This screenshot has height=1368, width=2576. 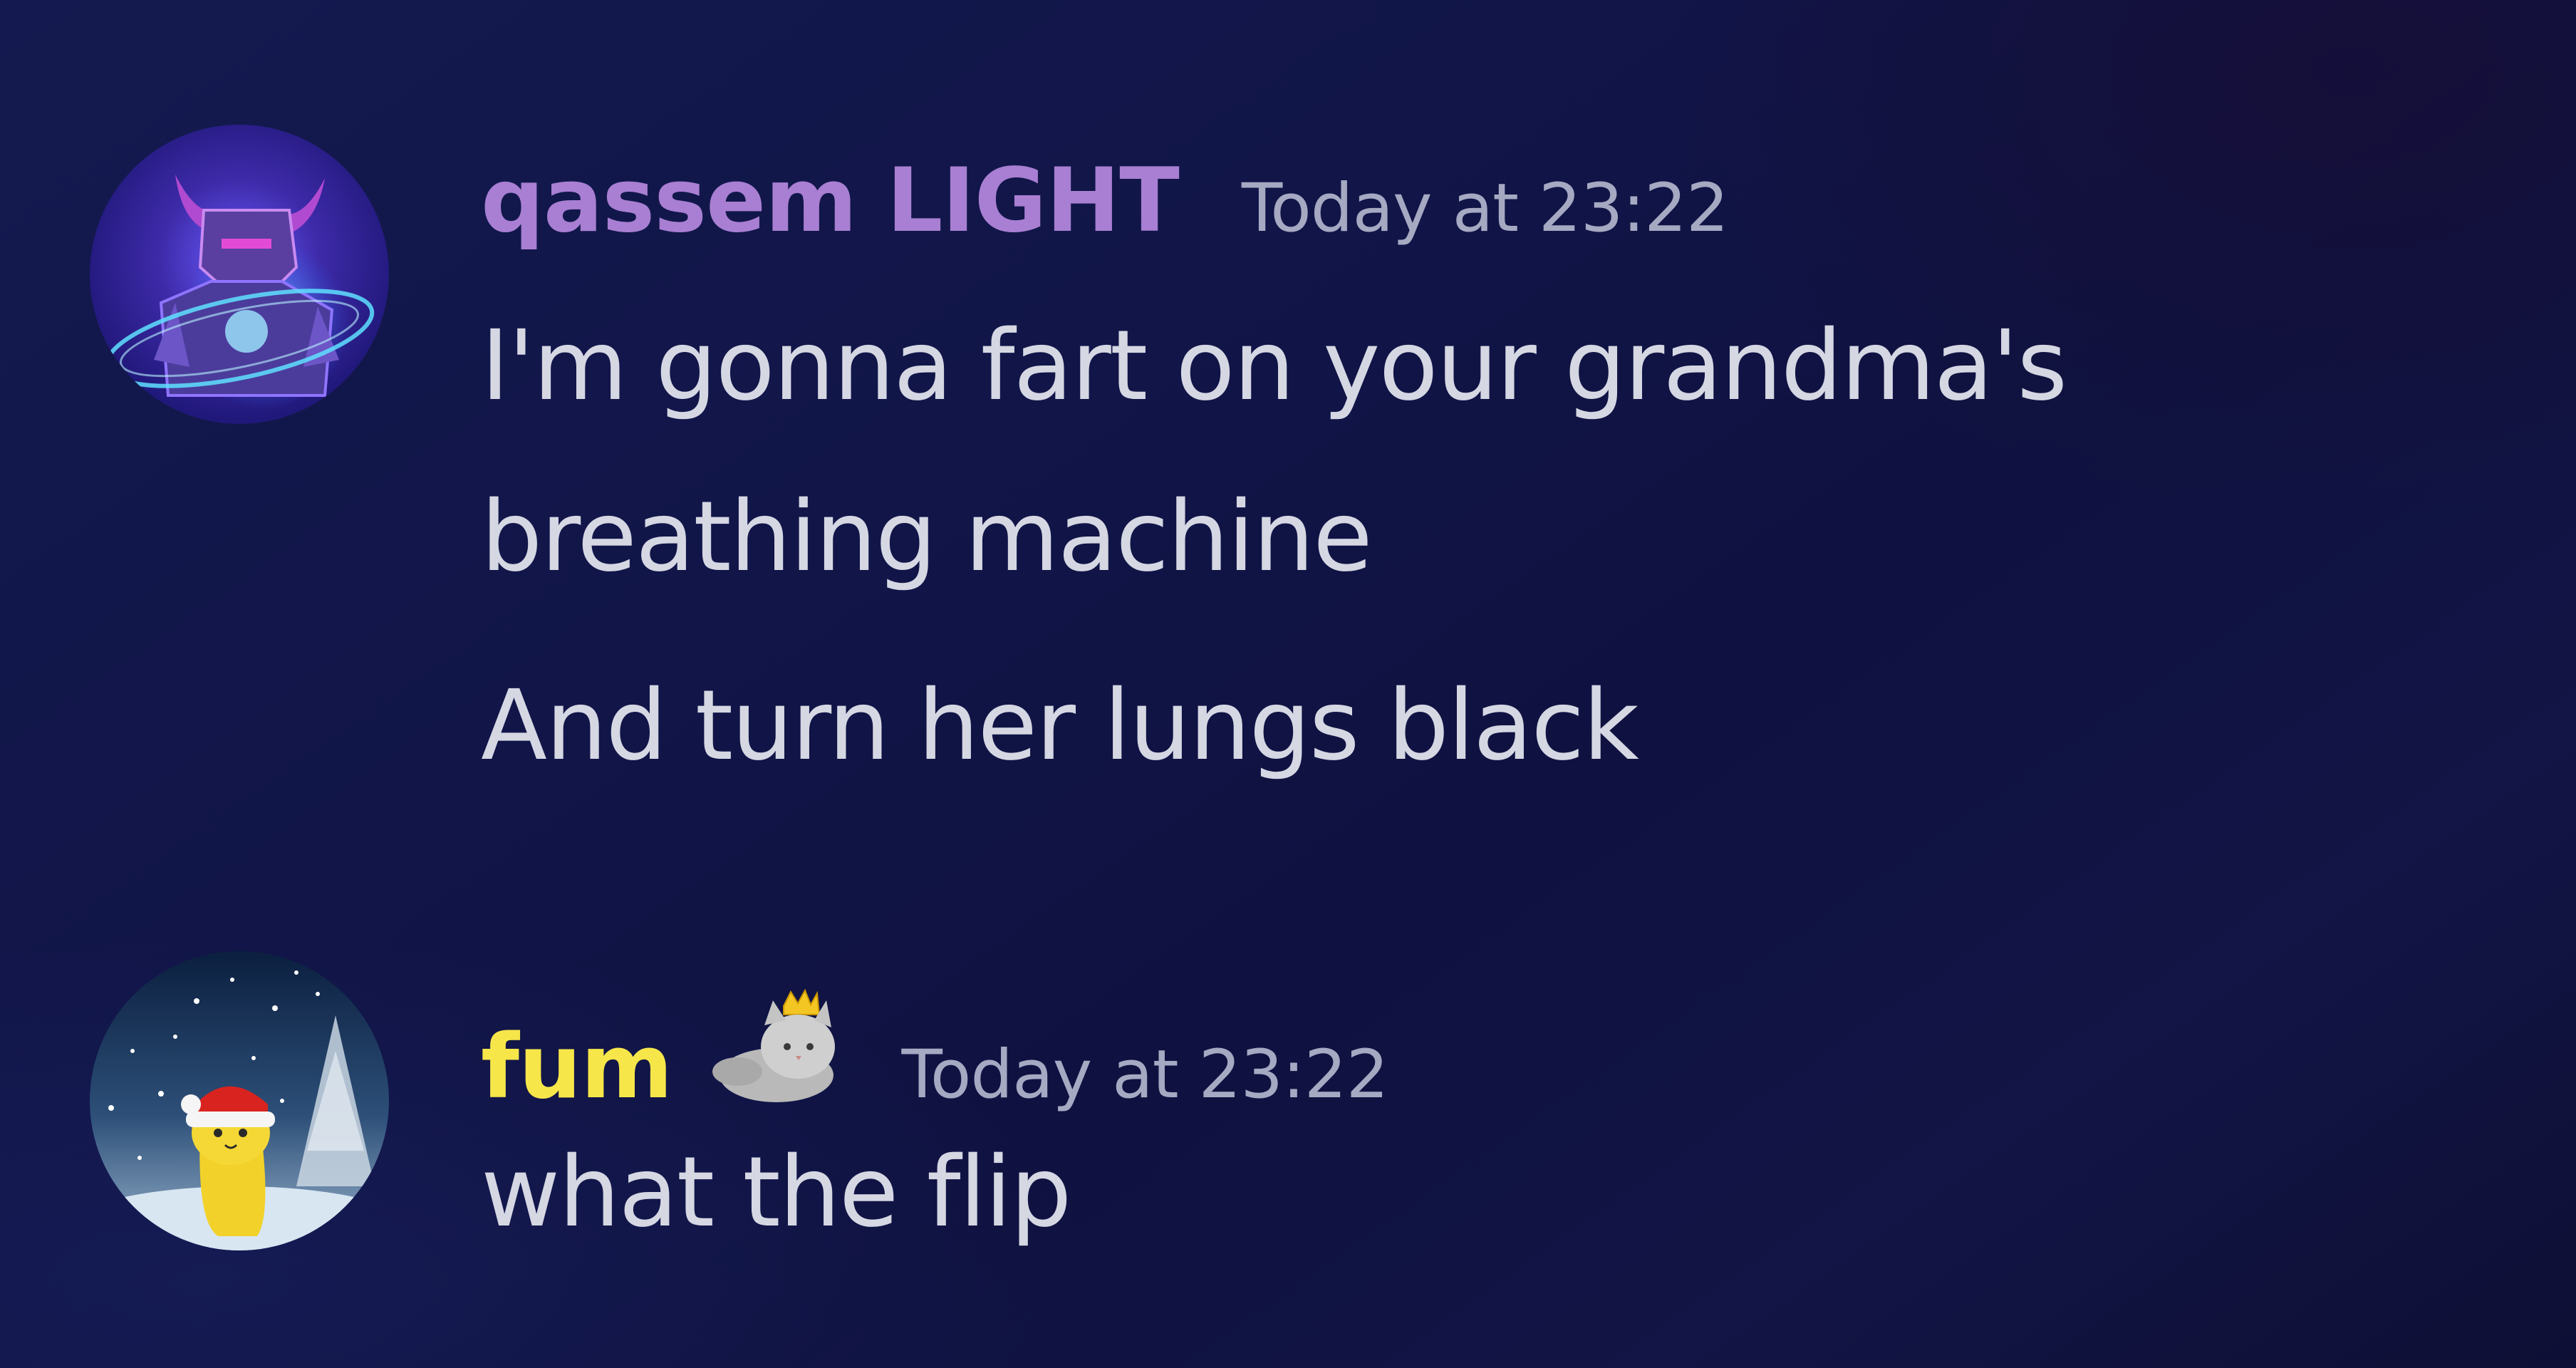 I want to click on username: qassem LIGHT, so click(x=830, y=201).